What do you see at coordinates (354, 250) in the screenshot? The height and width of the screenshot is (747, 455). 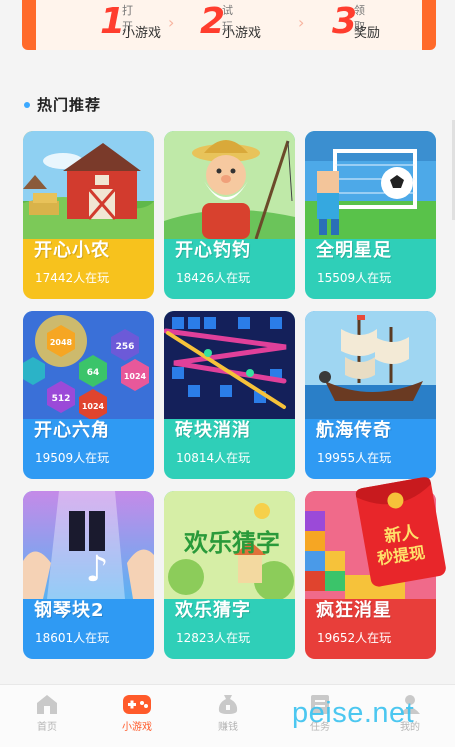 I see `game-name: 全明星足` at bounding box center [354, 250].